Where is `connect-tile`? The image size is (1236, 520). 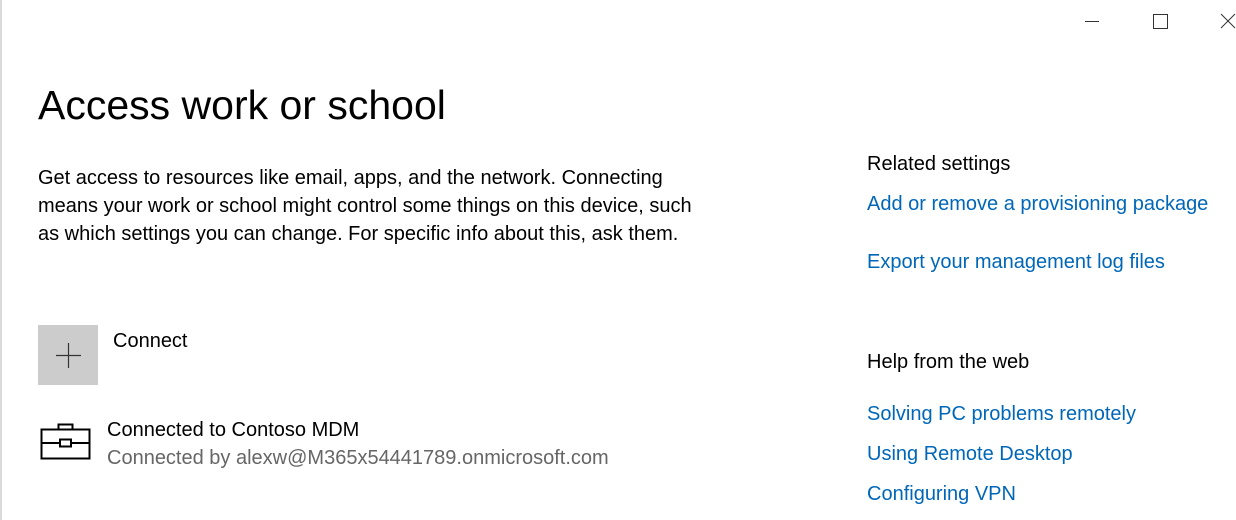 connect-tile is located at coordinates (68, 355).